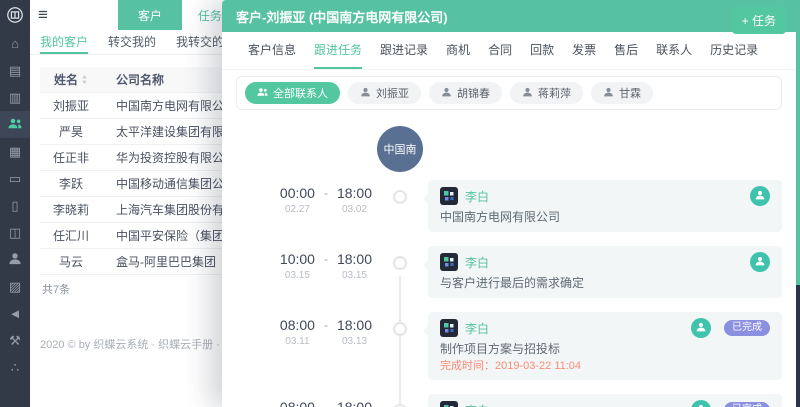  Describe the element at coordinates (509, 93) in the screenshot. I see `contact-filter-bar: 全部联系人 刘振亚 胡锦春 蒋莉萍 甘霖` at that location.